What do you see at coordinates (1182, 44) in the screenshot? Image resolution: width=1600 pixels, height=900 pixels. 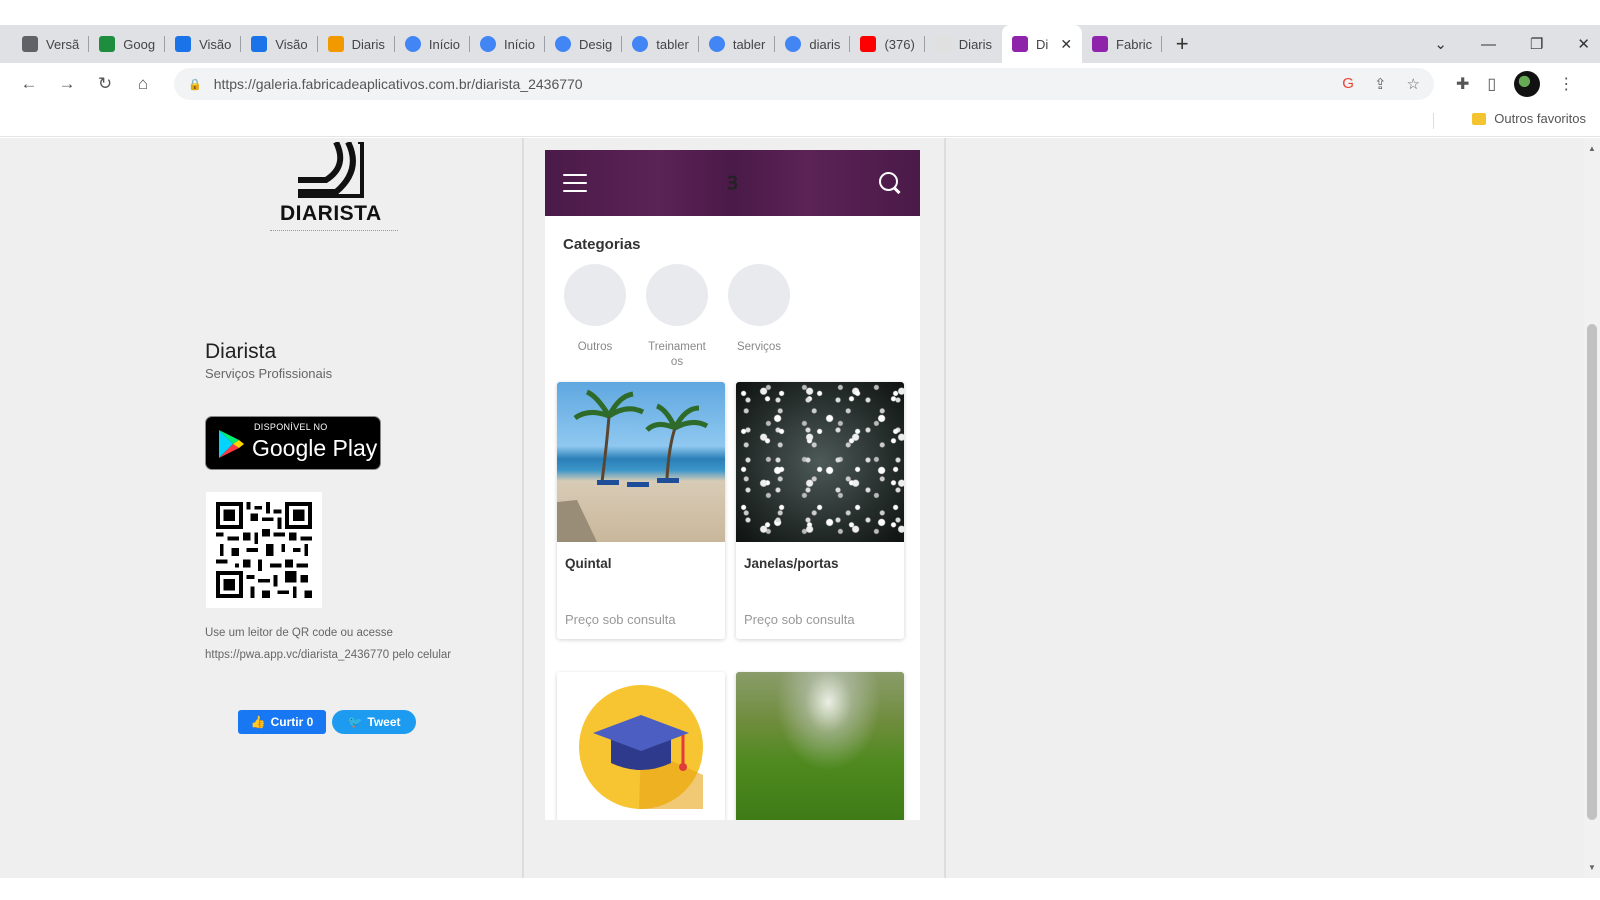 I see `new-tab-button: +` at bounding box center [1182, 44].